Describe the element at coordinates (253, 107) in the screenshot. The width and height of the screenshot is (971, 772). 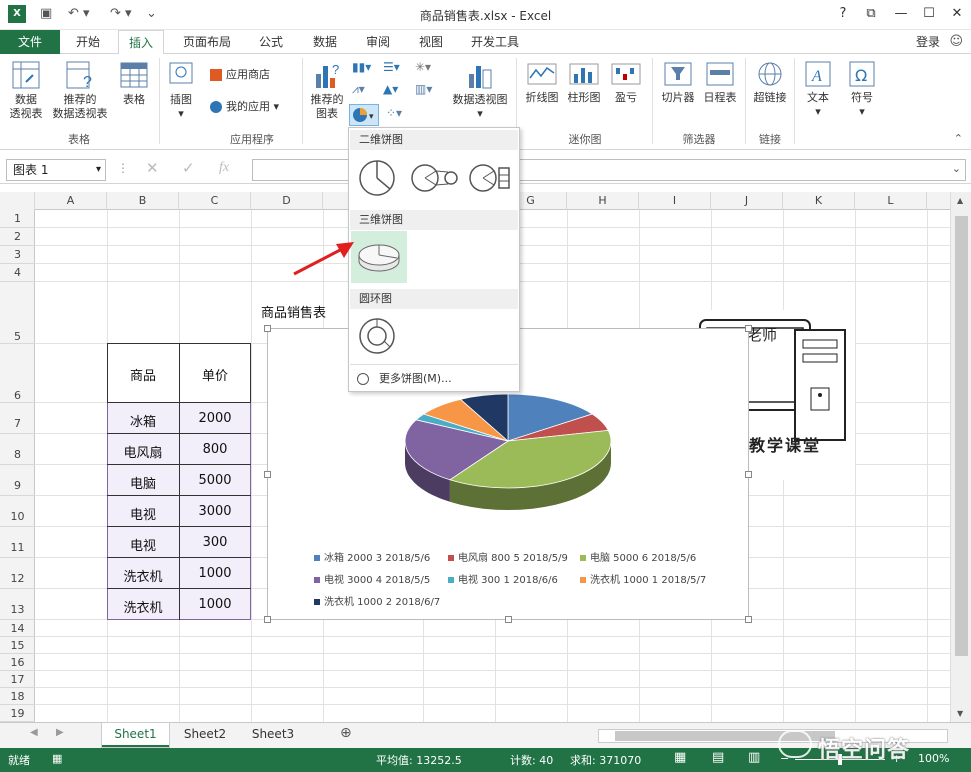
I see `my-apps-button: 我的应用 ▾` at that location.